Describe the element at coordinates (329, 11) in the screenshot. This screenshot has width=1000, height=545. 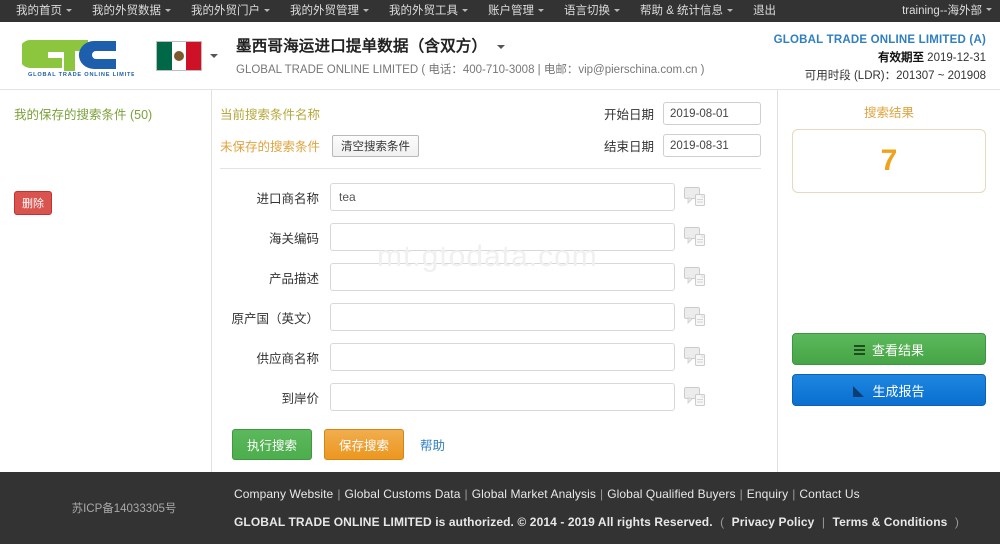
I see `nav-item-3: 我的外贸管理` at that location.